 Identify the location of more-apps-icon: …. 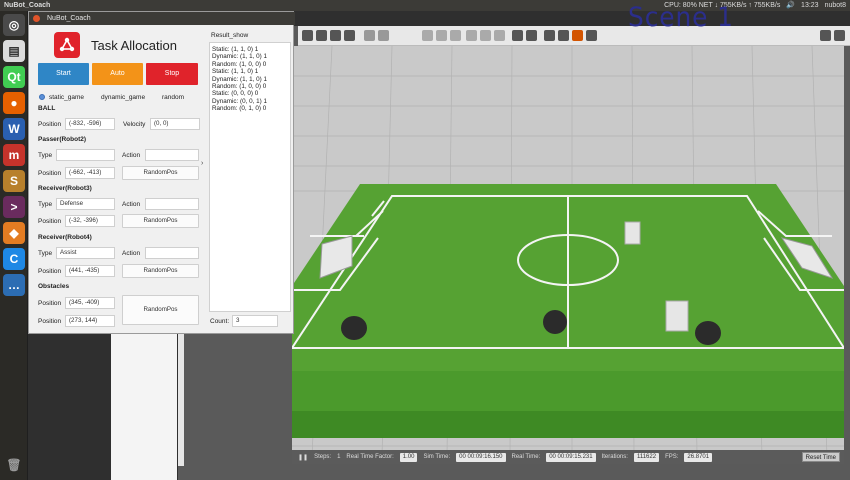
(14, 285).